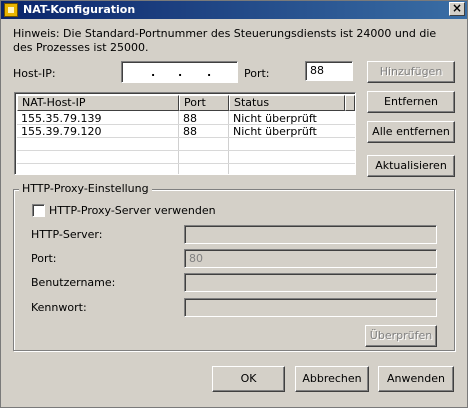  Describe the element at coordinates (59, 307) in the screenshot. I see `password-label: Kennwort:` at that location.